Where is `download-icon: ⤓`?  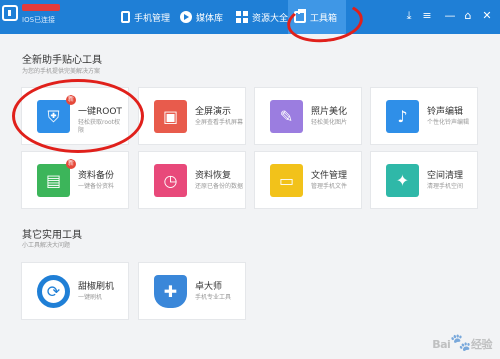 download-icon: ⤓ is located at coordinates (409, 16).